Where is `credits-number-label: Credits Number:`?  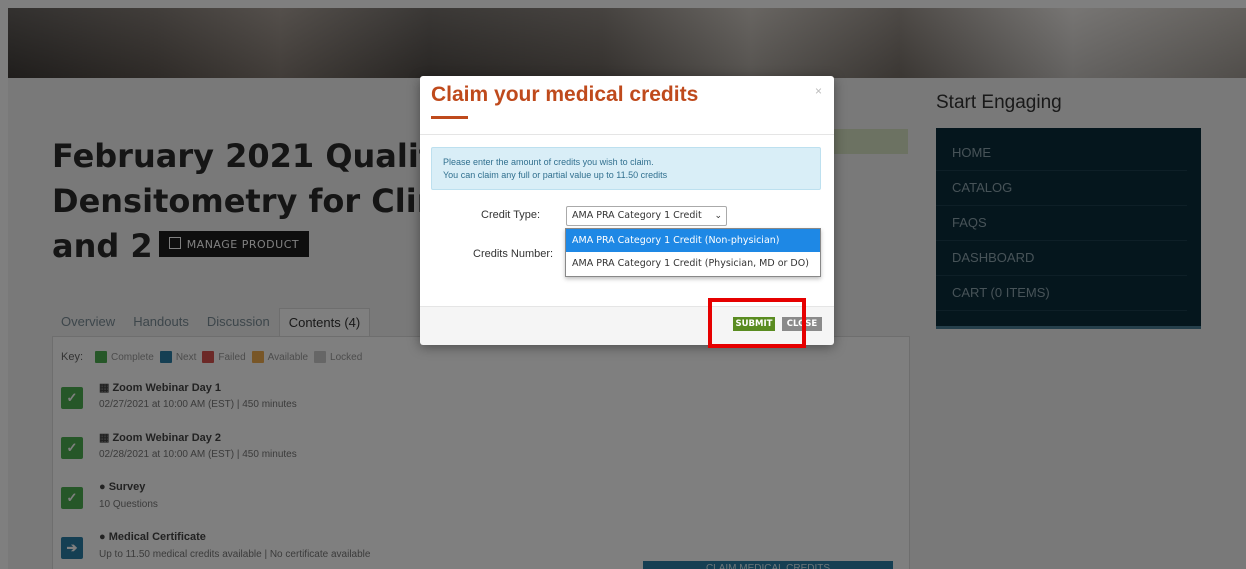 credits-number-label: Credits Number: is located at coordinates (513, 254).